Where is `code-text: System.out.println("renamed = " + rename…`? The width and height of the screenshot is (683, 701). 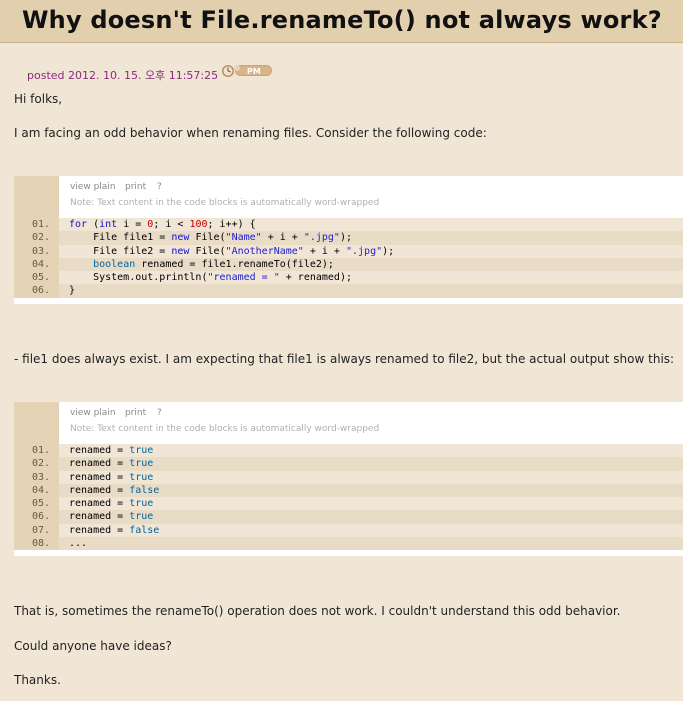
code-text: System.out.println("renamed = " + rename… is located at coordinates (210, 278).